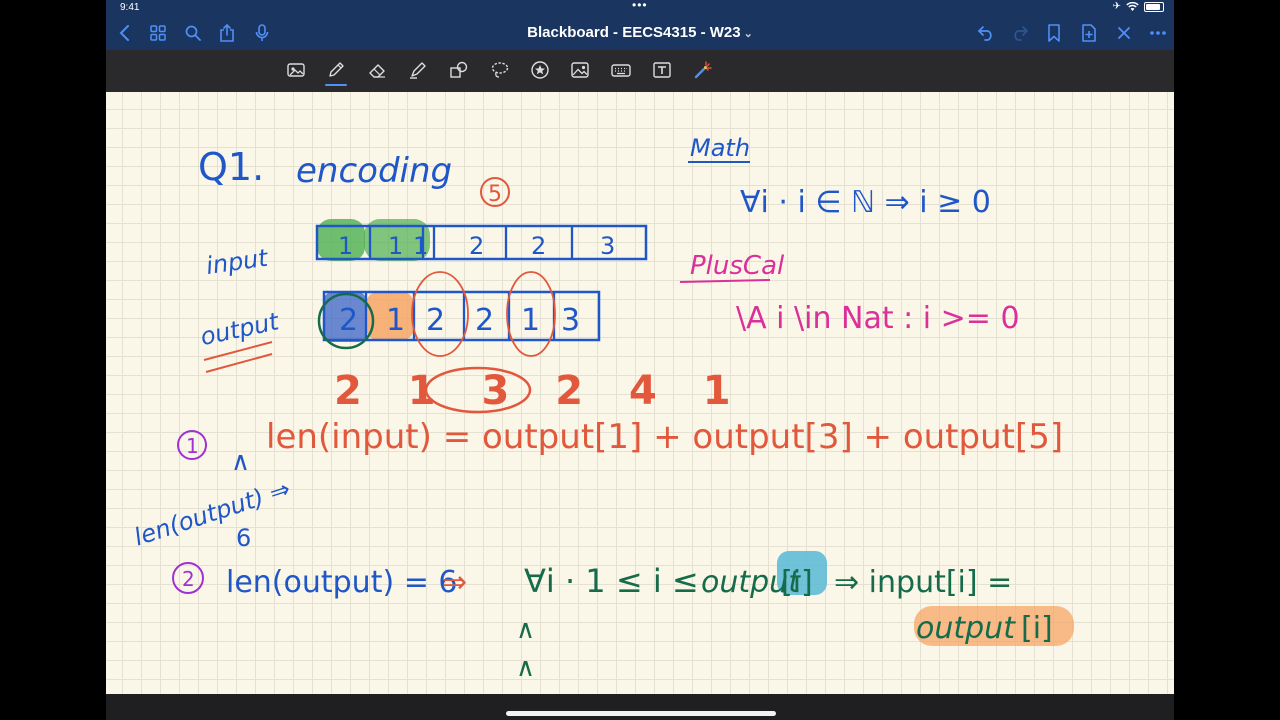 This screenshot has height=720, width=1280. Describe the element at coordinates (720, 148) in the screenshot. I see `math-title: Math` at that location.